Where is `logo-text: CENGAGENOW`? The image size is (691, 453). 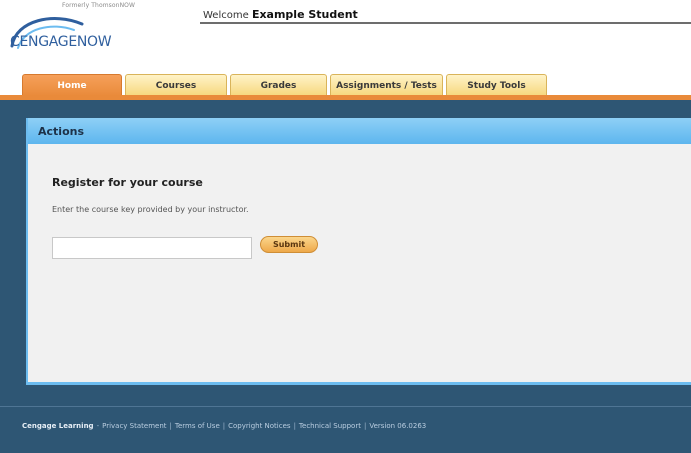
logo-text: CENGAGENOW is located at coordinates (61, 42).